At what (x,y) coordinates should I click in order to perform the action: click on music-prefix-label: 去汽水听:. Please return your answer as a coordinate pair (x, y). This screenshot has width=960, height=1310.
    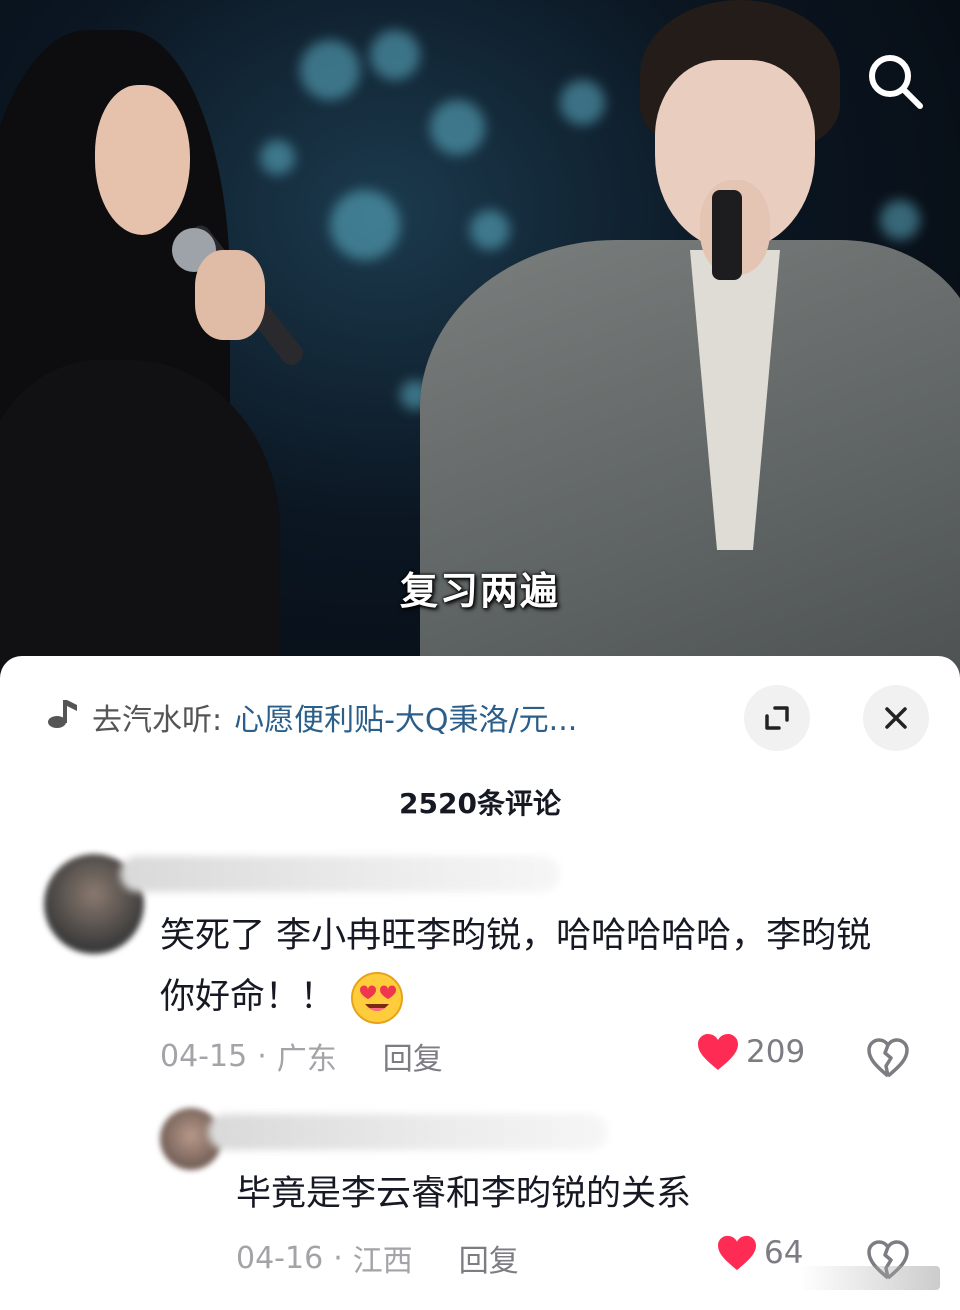
    Looking at the image, I should click on (157, 720).